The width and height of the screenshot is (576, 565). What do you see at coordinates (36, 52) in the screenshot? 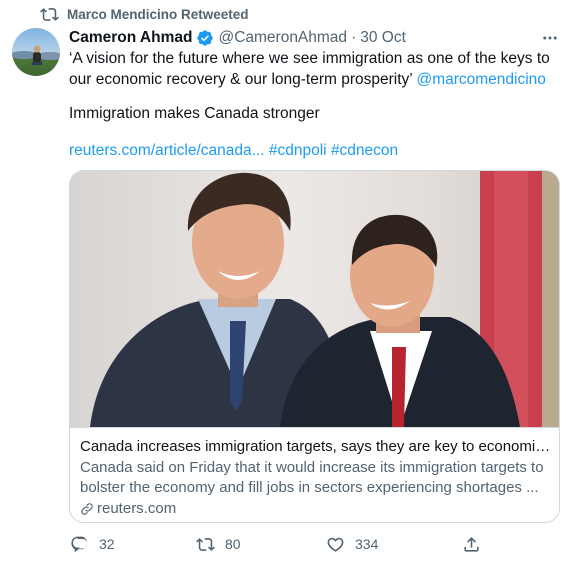
I see `avatar` at bounding box center [36, 52].